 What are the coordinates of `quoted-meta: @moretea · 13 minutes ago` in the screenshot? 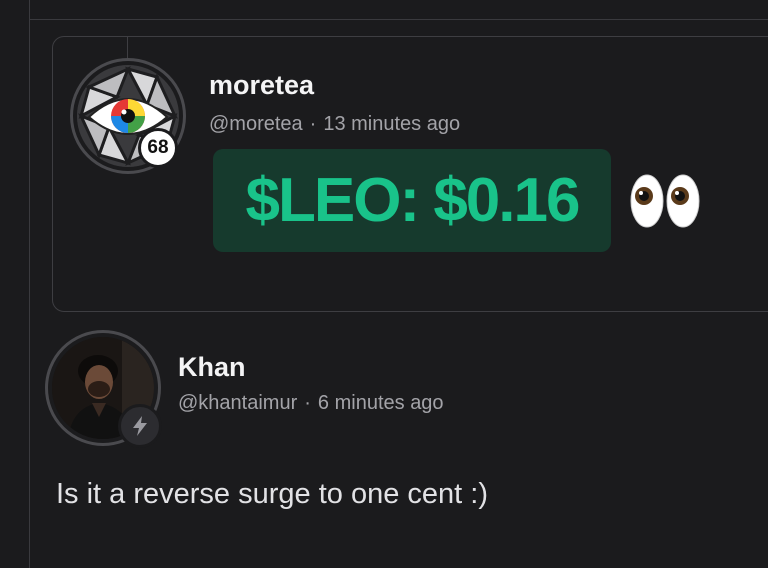 It's located at (334, 124).